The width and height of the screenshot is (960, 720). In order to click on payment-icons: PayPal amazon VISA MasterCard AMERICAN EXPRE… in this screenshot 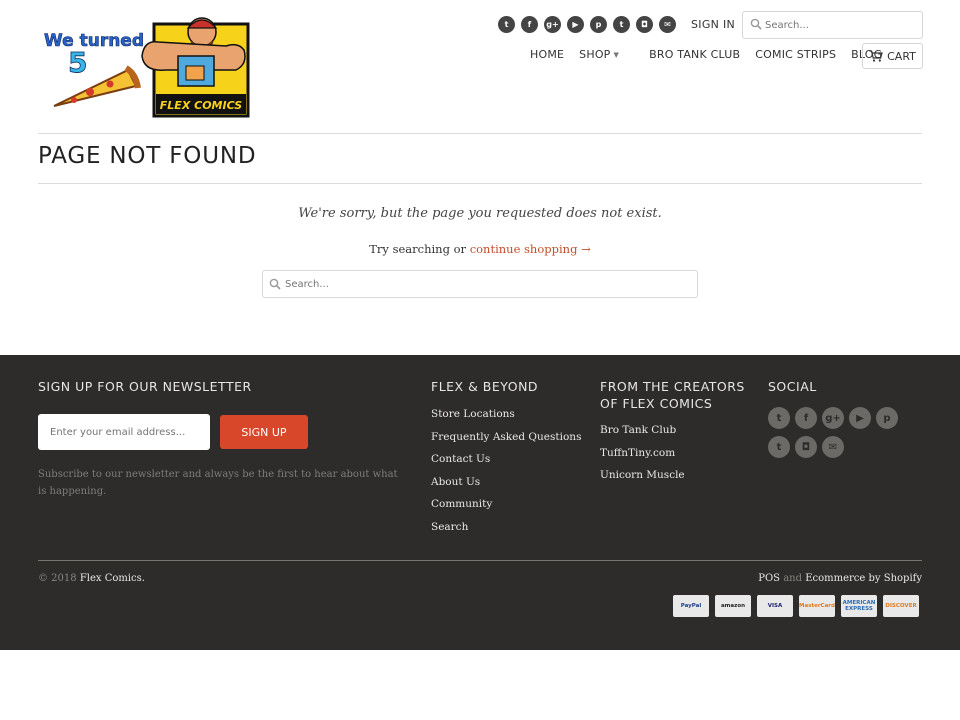, I will do `click(796, 606)`.